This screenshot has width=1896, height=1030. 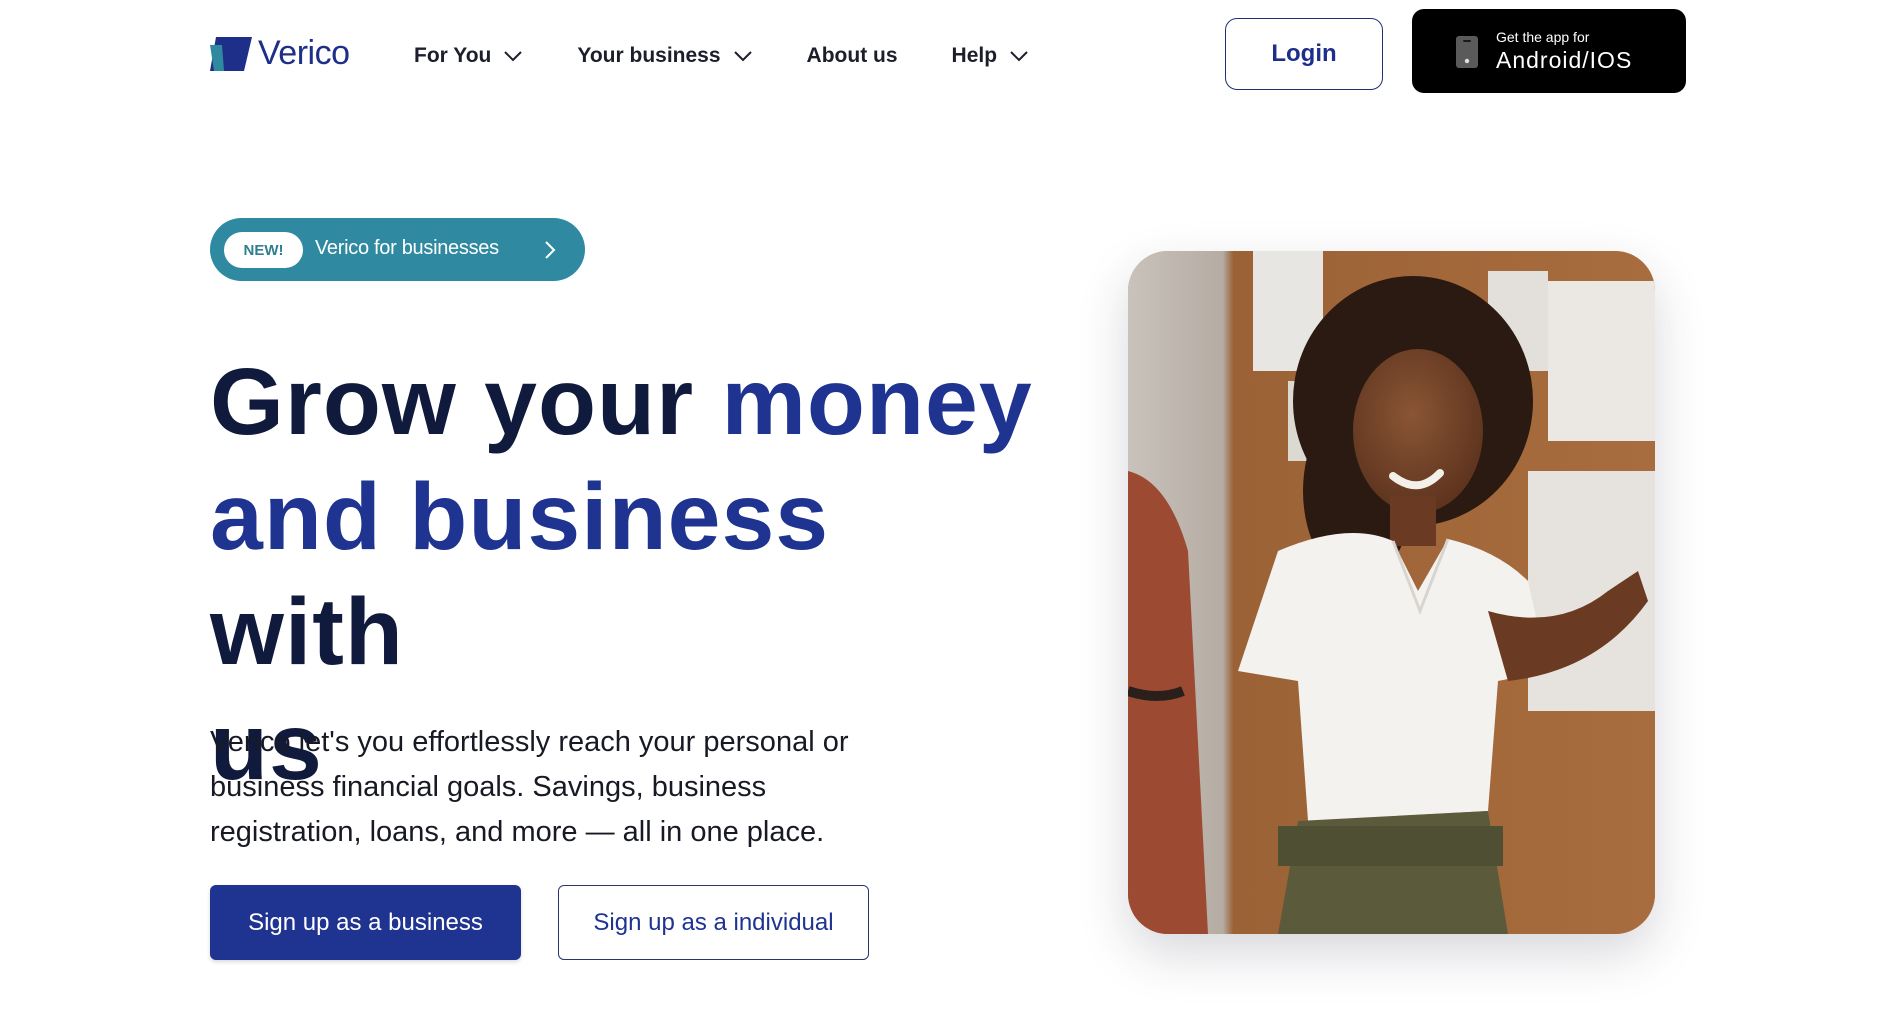 What do you see at coordinates (365, 922) in the screenshot?
I see `signup-business-button: Sign up as a business` at bounding box center [365, 922].